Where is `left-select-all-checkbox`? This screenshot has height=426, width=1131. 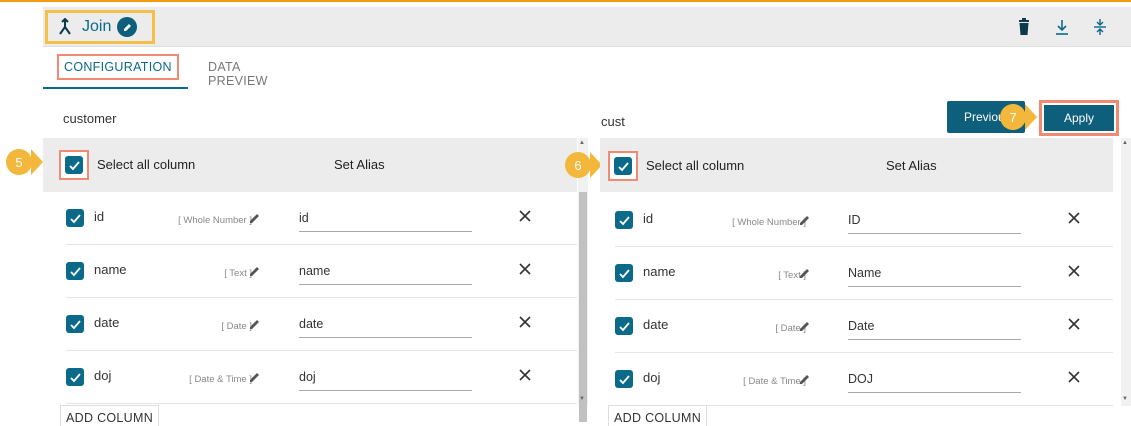 left-select-all-checkbox is located at coordinates (74, 165).